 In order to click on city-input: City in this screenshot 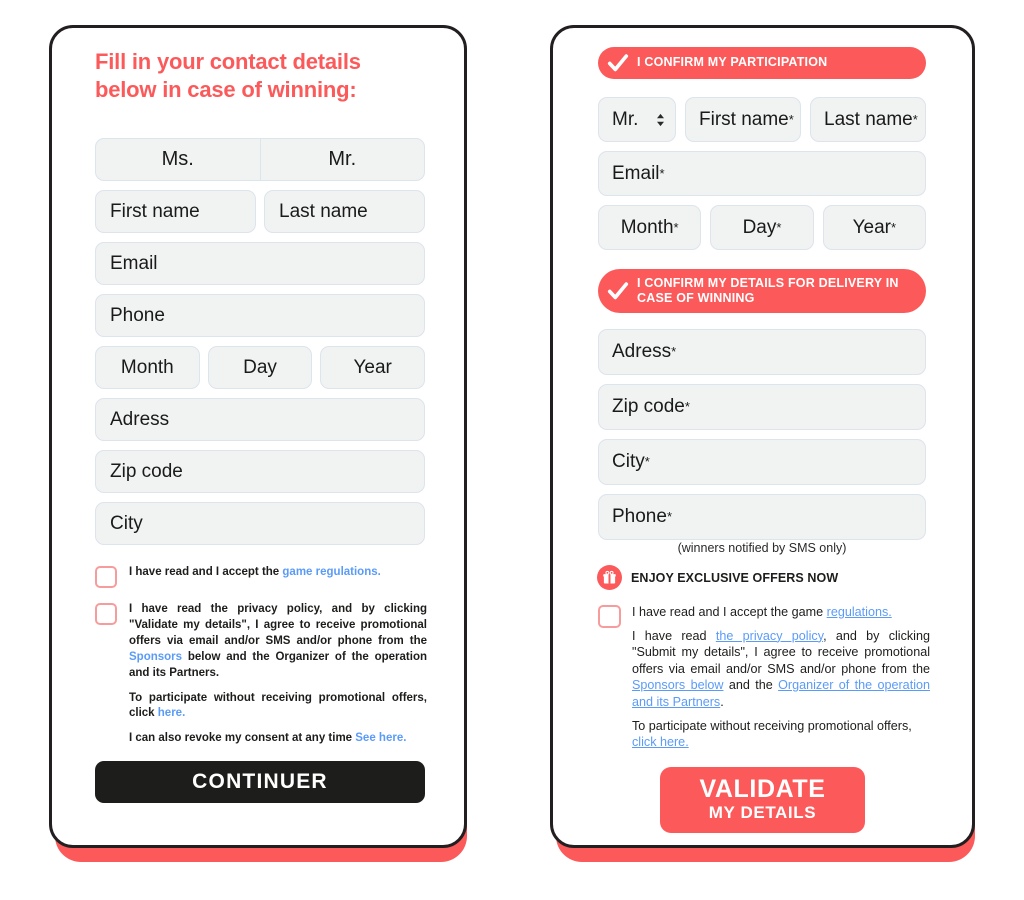, I will do `click(260, 524)`.